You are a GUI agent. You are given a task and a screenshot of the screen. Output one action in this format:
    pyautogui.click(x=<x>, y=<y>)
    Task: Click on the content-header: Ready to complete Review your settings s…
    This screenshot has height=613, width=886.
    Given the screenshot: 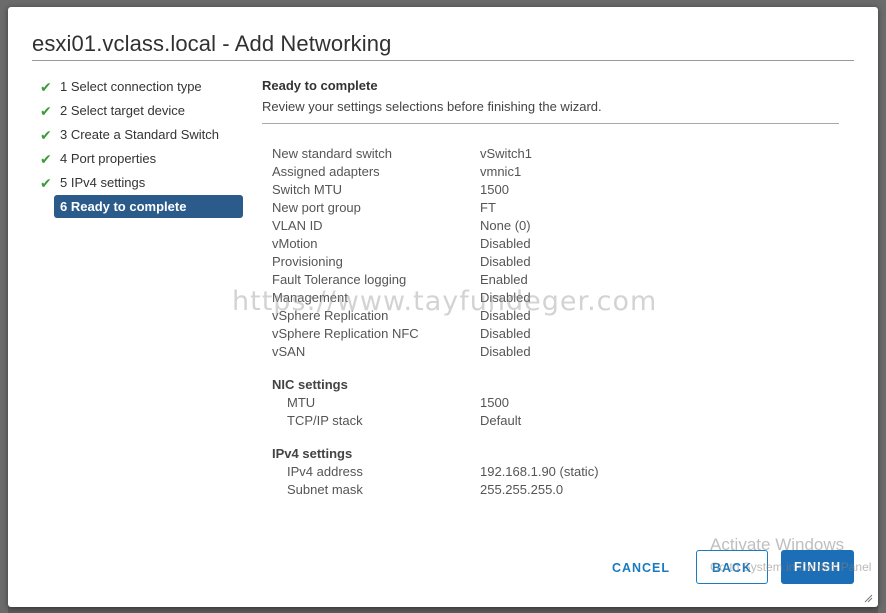 What is the action you would take?
    pyautogui.click(x=551, y=100)
    